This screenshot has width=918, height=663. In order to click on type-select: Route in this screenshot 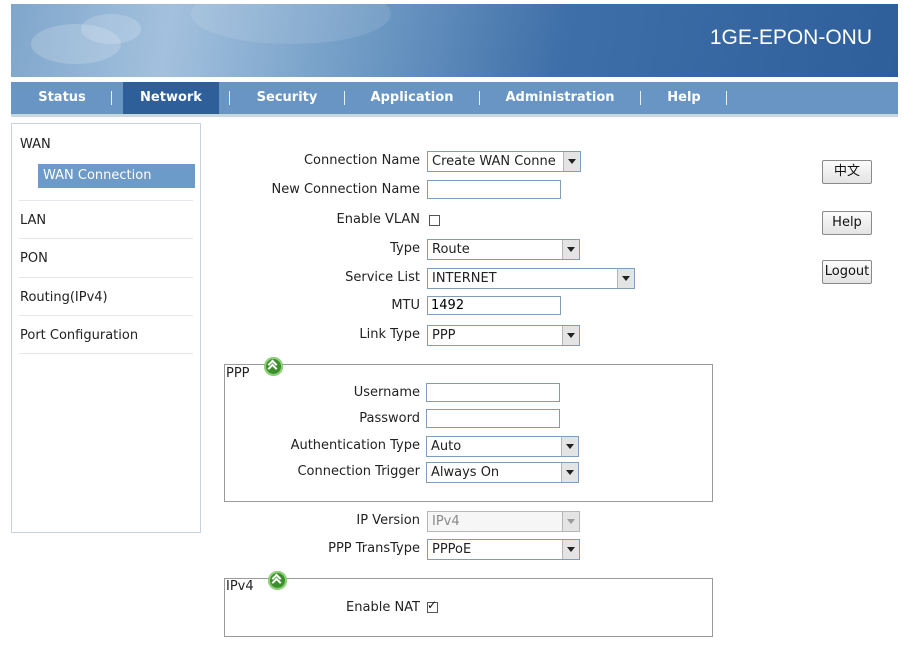, I will do `click(503, 249)`.